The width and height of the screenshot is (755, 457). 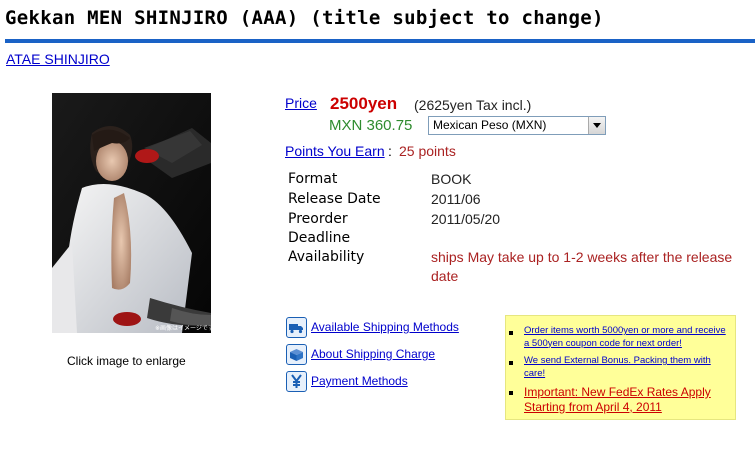 I want to click on photo-watermark: ※画像はイメージです。, so click(x=183, y=328).